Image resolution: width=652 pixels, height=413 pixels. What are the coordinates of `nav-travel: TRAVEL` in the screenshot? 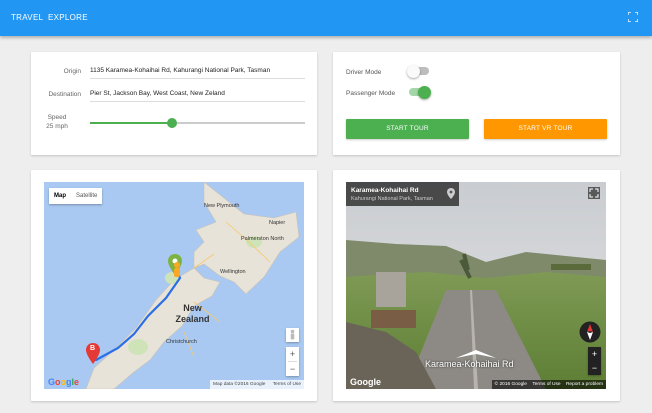 It's located at (27, 17).